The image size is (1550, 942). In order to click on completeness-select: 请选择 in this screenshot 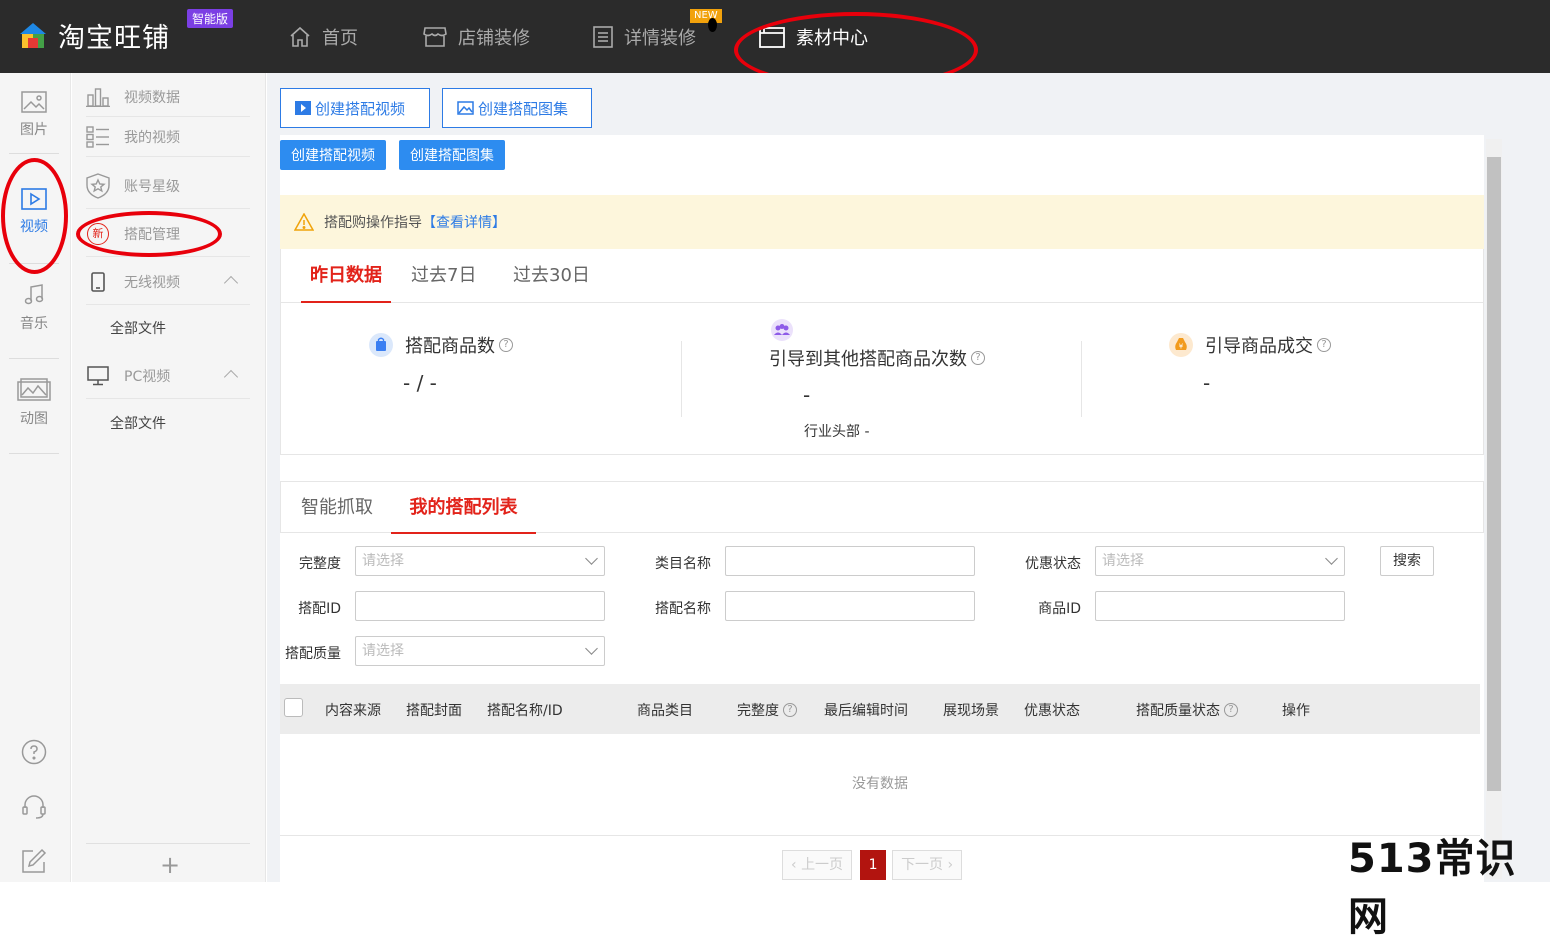, I will do `click(480, 561)`.